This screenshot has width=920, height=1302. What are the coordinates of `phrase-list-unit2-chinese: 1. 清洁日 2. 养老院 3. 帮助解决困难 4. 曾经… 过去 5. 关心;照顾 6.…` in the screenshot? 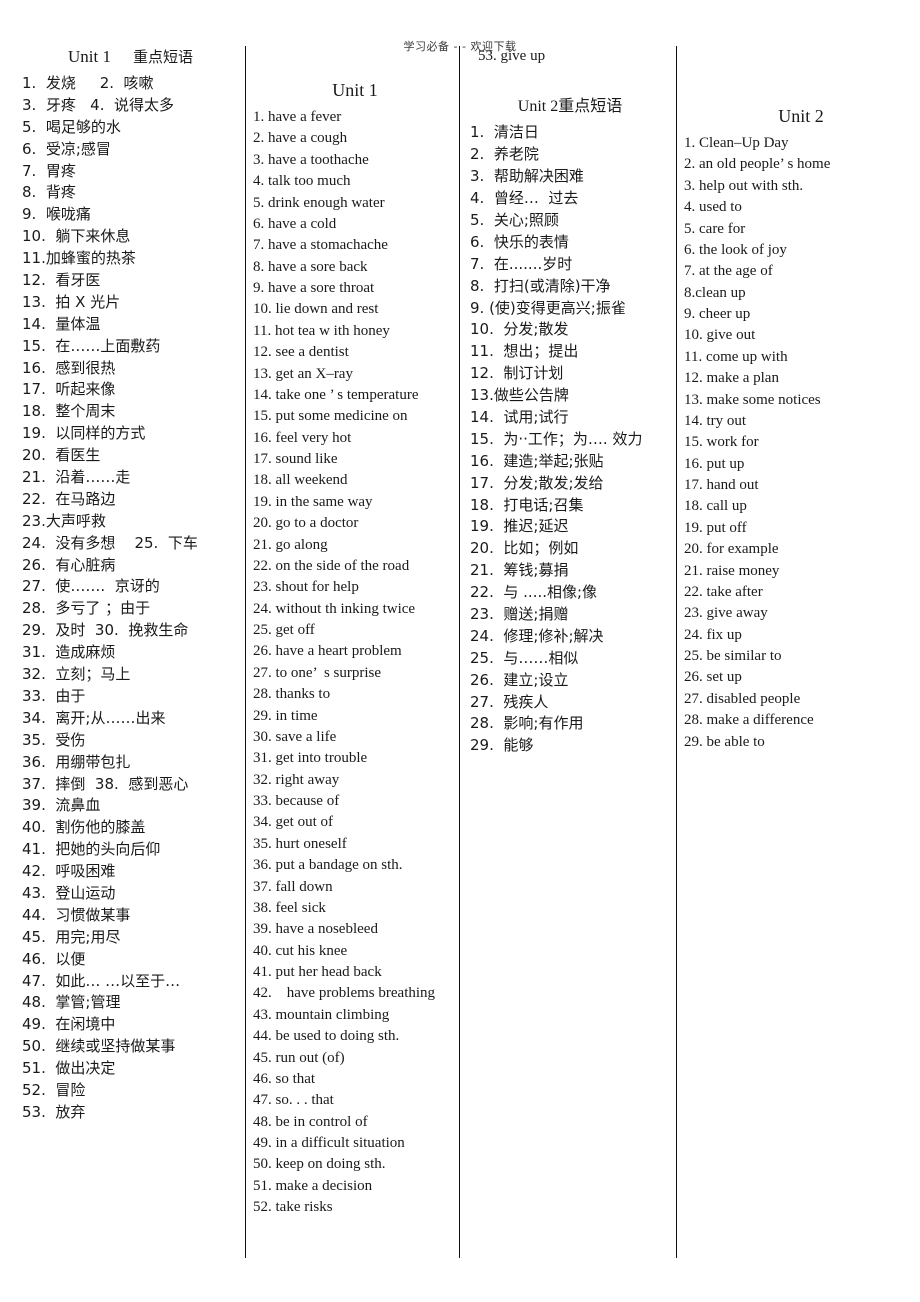 It's located at (570, 439).